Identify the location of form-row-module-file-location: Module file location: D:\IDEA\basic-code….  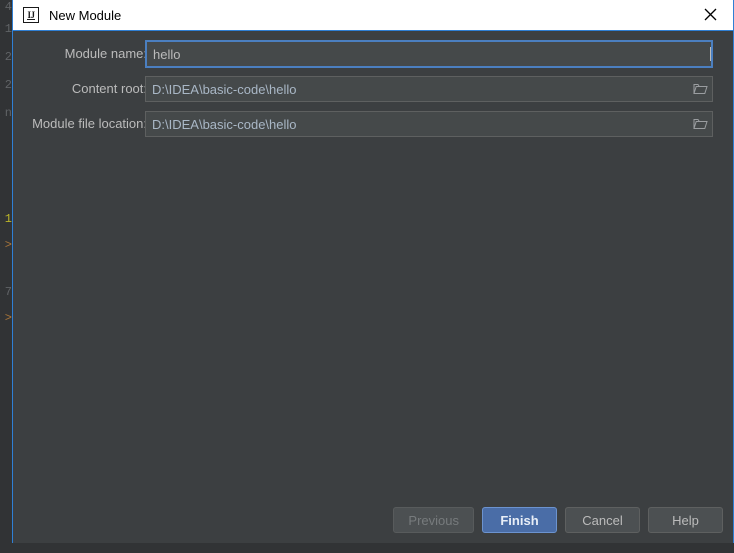
(373, 124).